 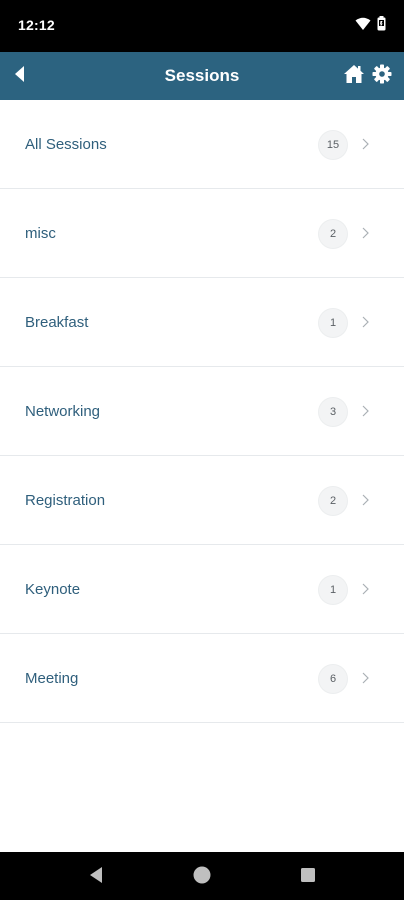 I want to click on settings-button, so click(x=382, y=76).